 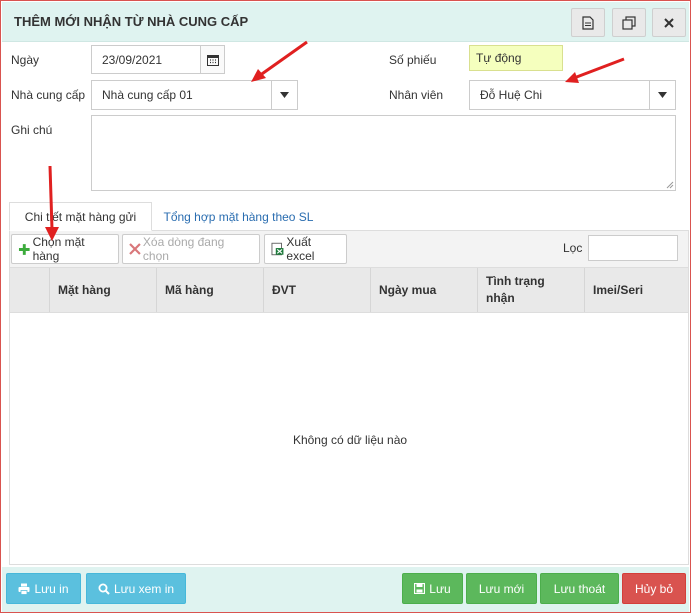 I want to click on voucher-label: Số phiếu, so click(x=413, y=60).